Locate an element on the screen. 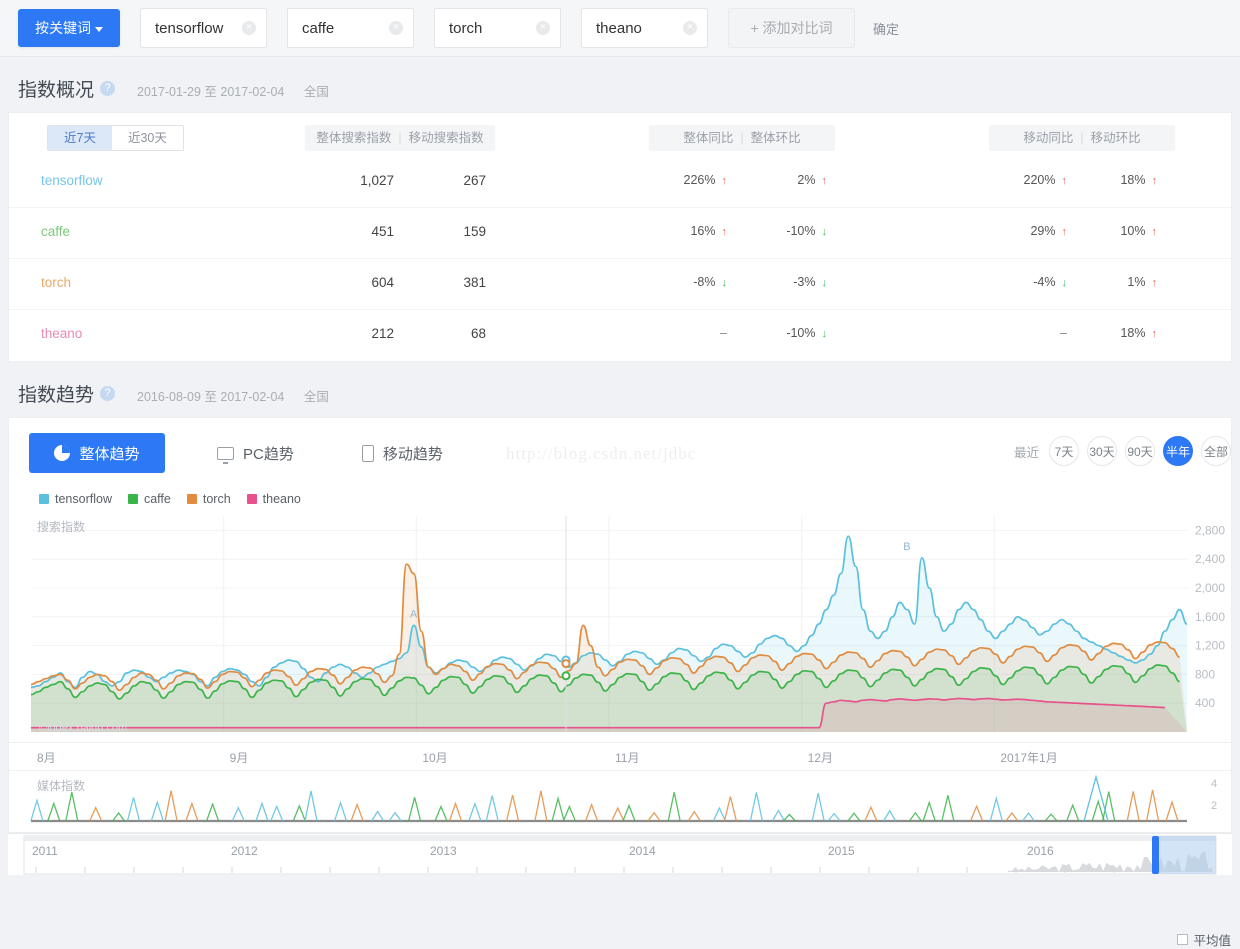 The width and height of the screenshot is (1240, 949). keyword-input-2: torch × is located at coordinates (497, 28).